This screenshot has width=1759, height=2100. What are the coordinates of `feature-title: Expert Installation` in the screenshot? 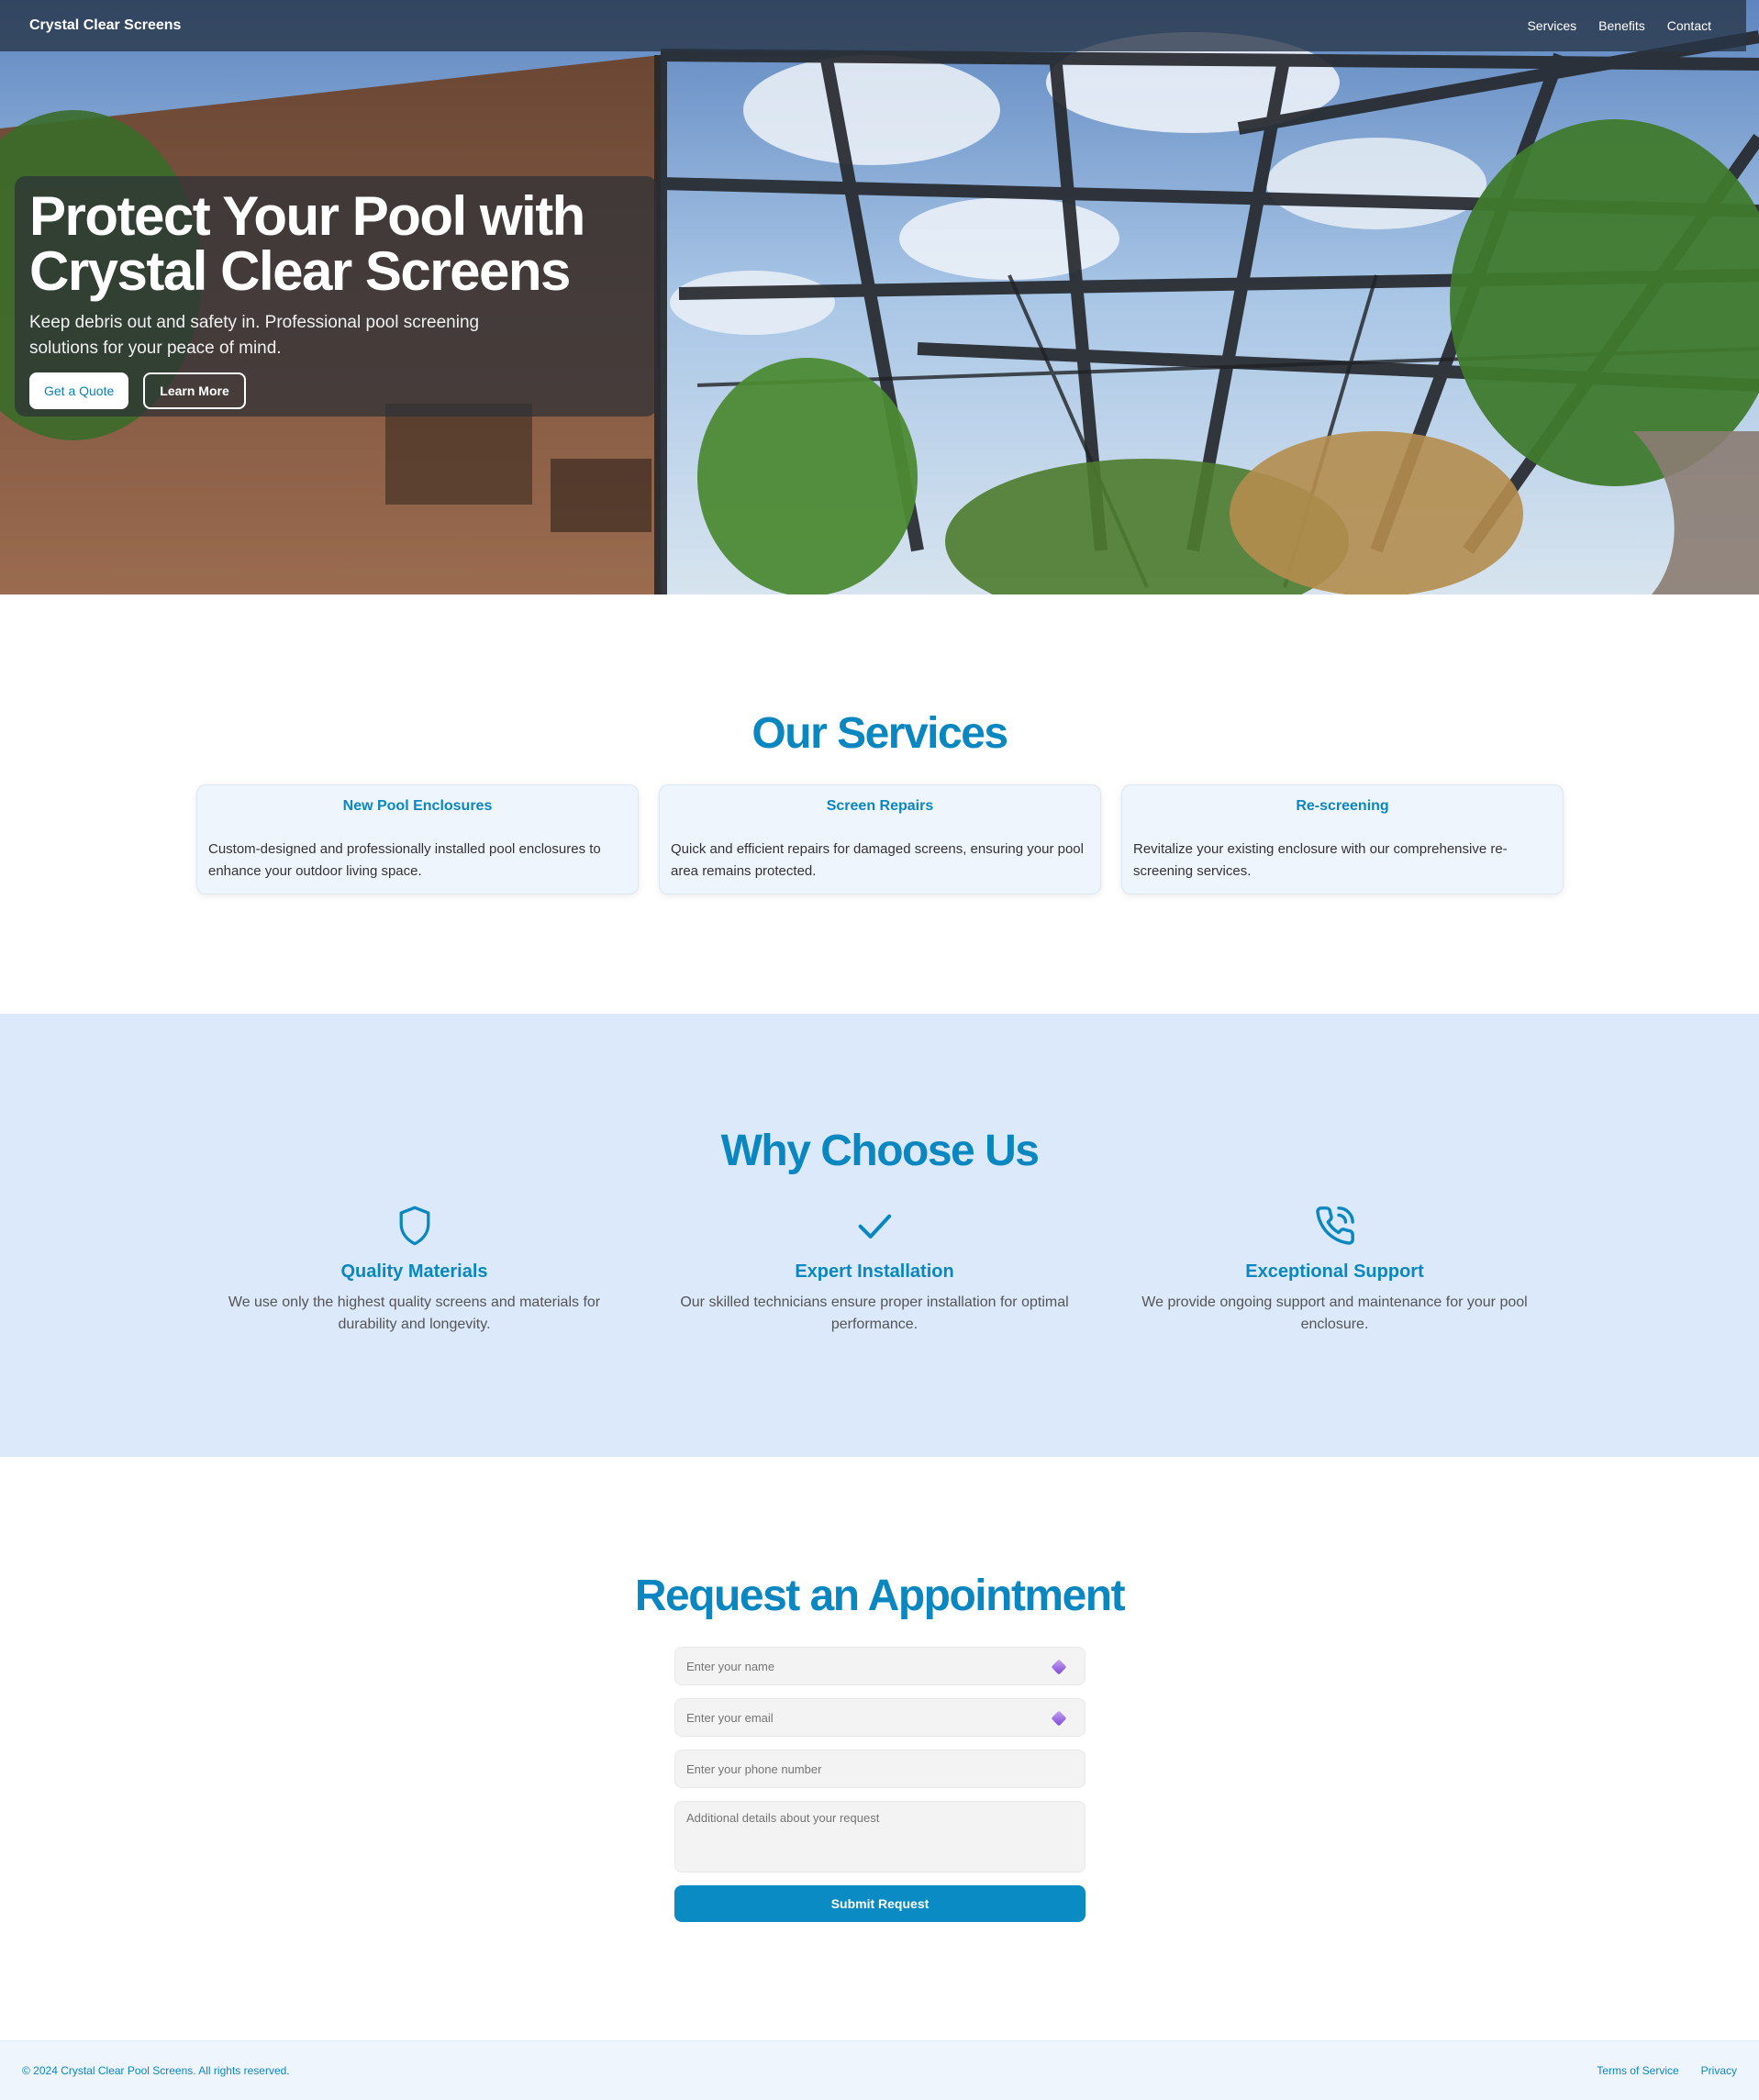 It's located at (874, 1272).